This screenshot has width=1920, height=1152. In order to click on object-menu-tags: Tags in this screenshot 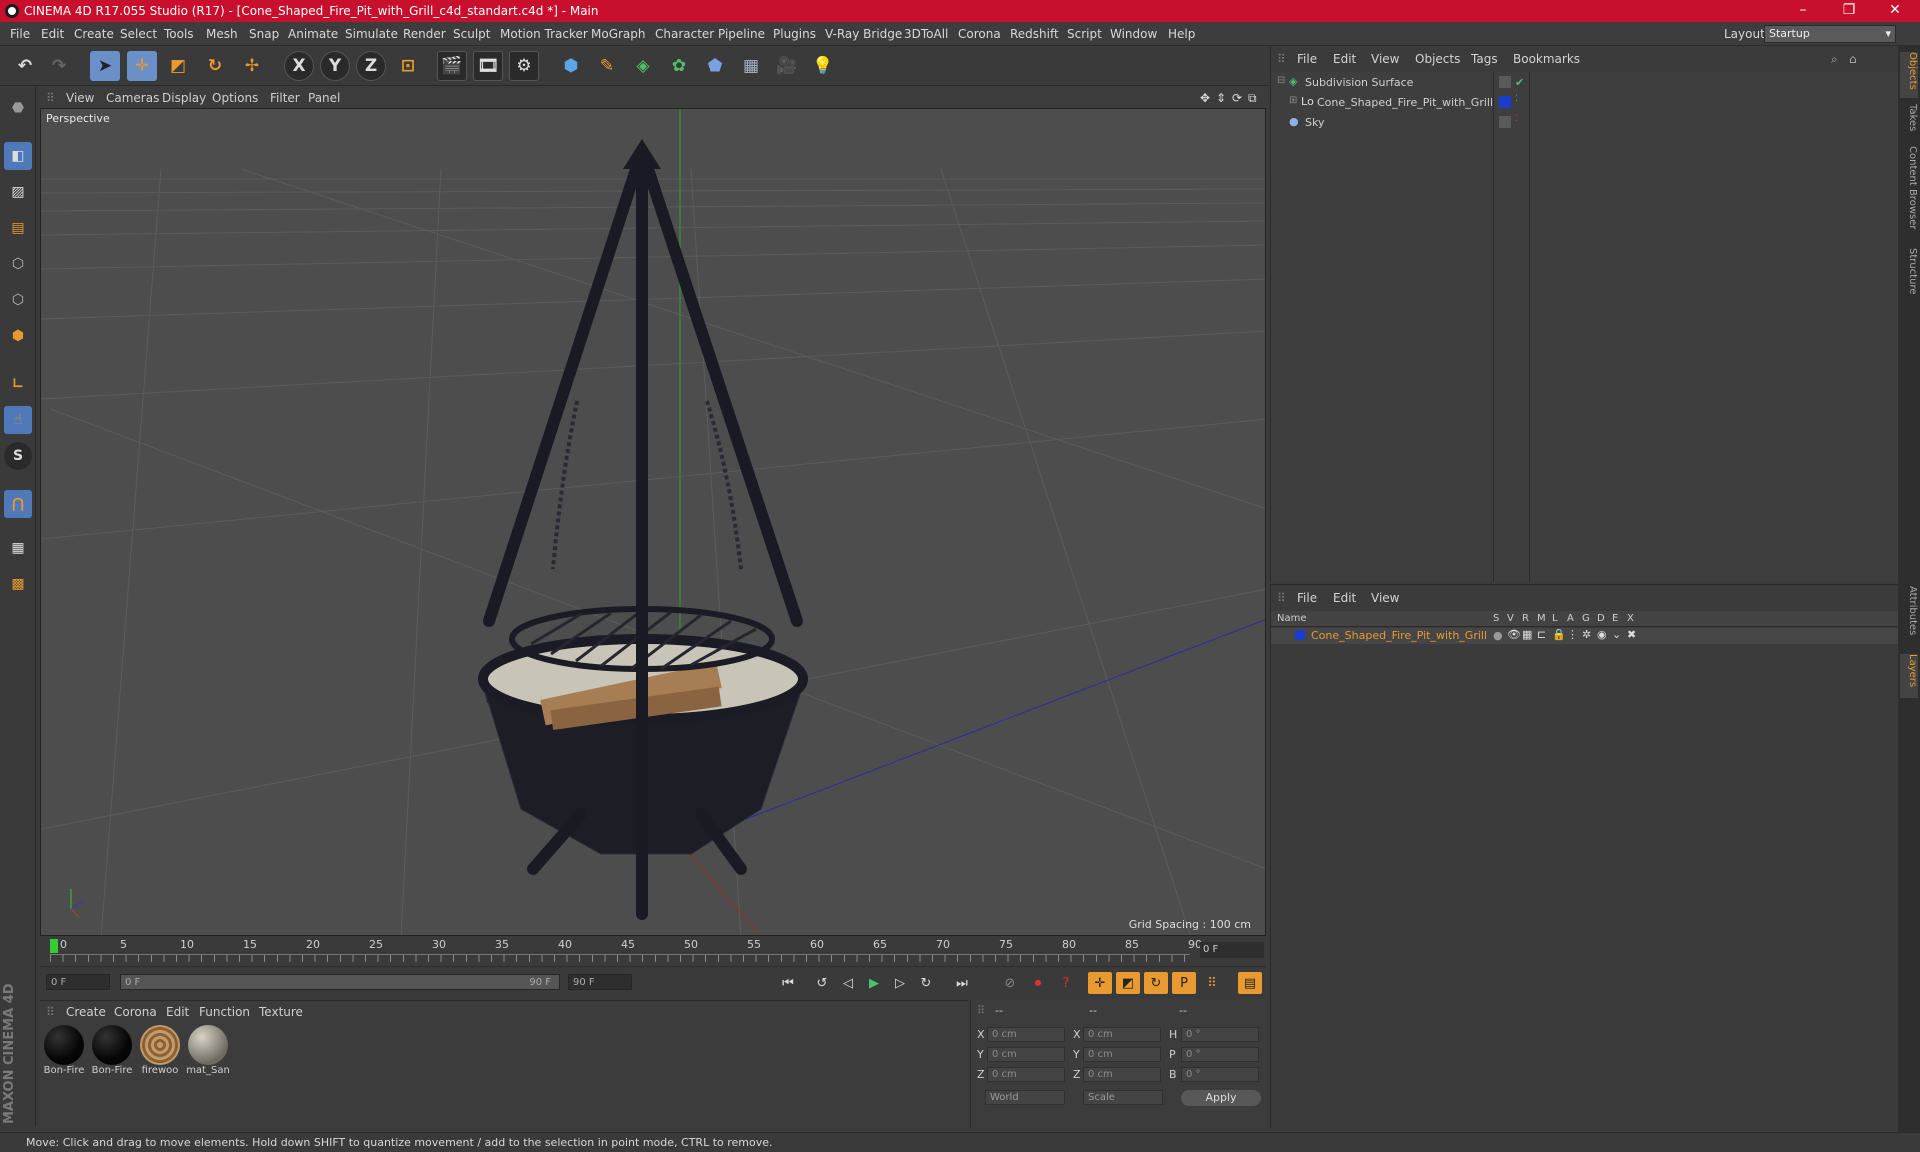, I will do `click(1484, 59)`.